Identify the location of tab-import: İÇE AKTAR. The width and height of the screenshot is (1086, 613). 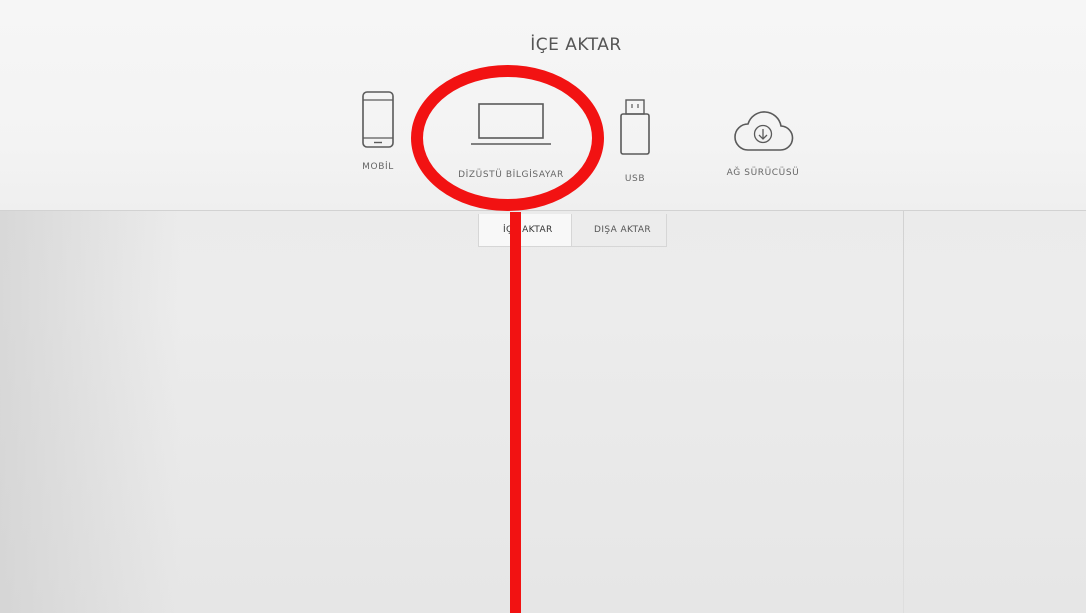
(525, 230).